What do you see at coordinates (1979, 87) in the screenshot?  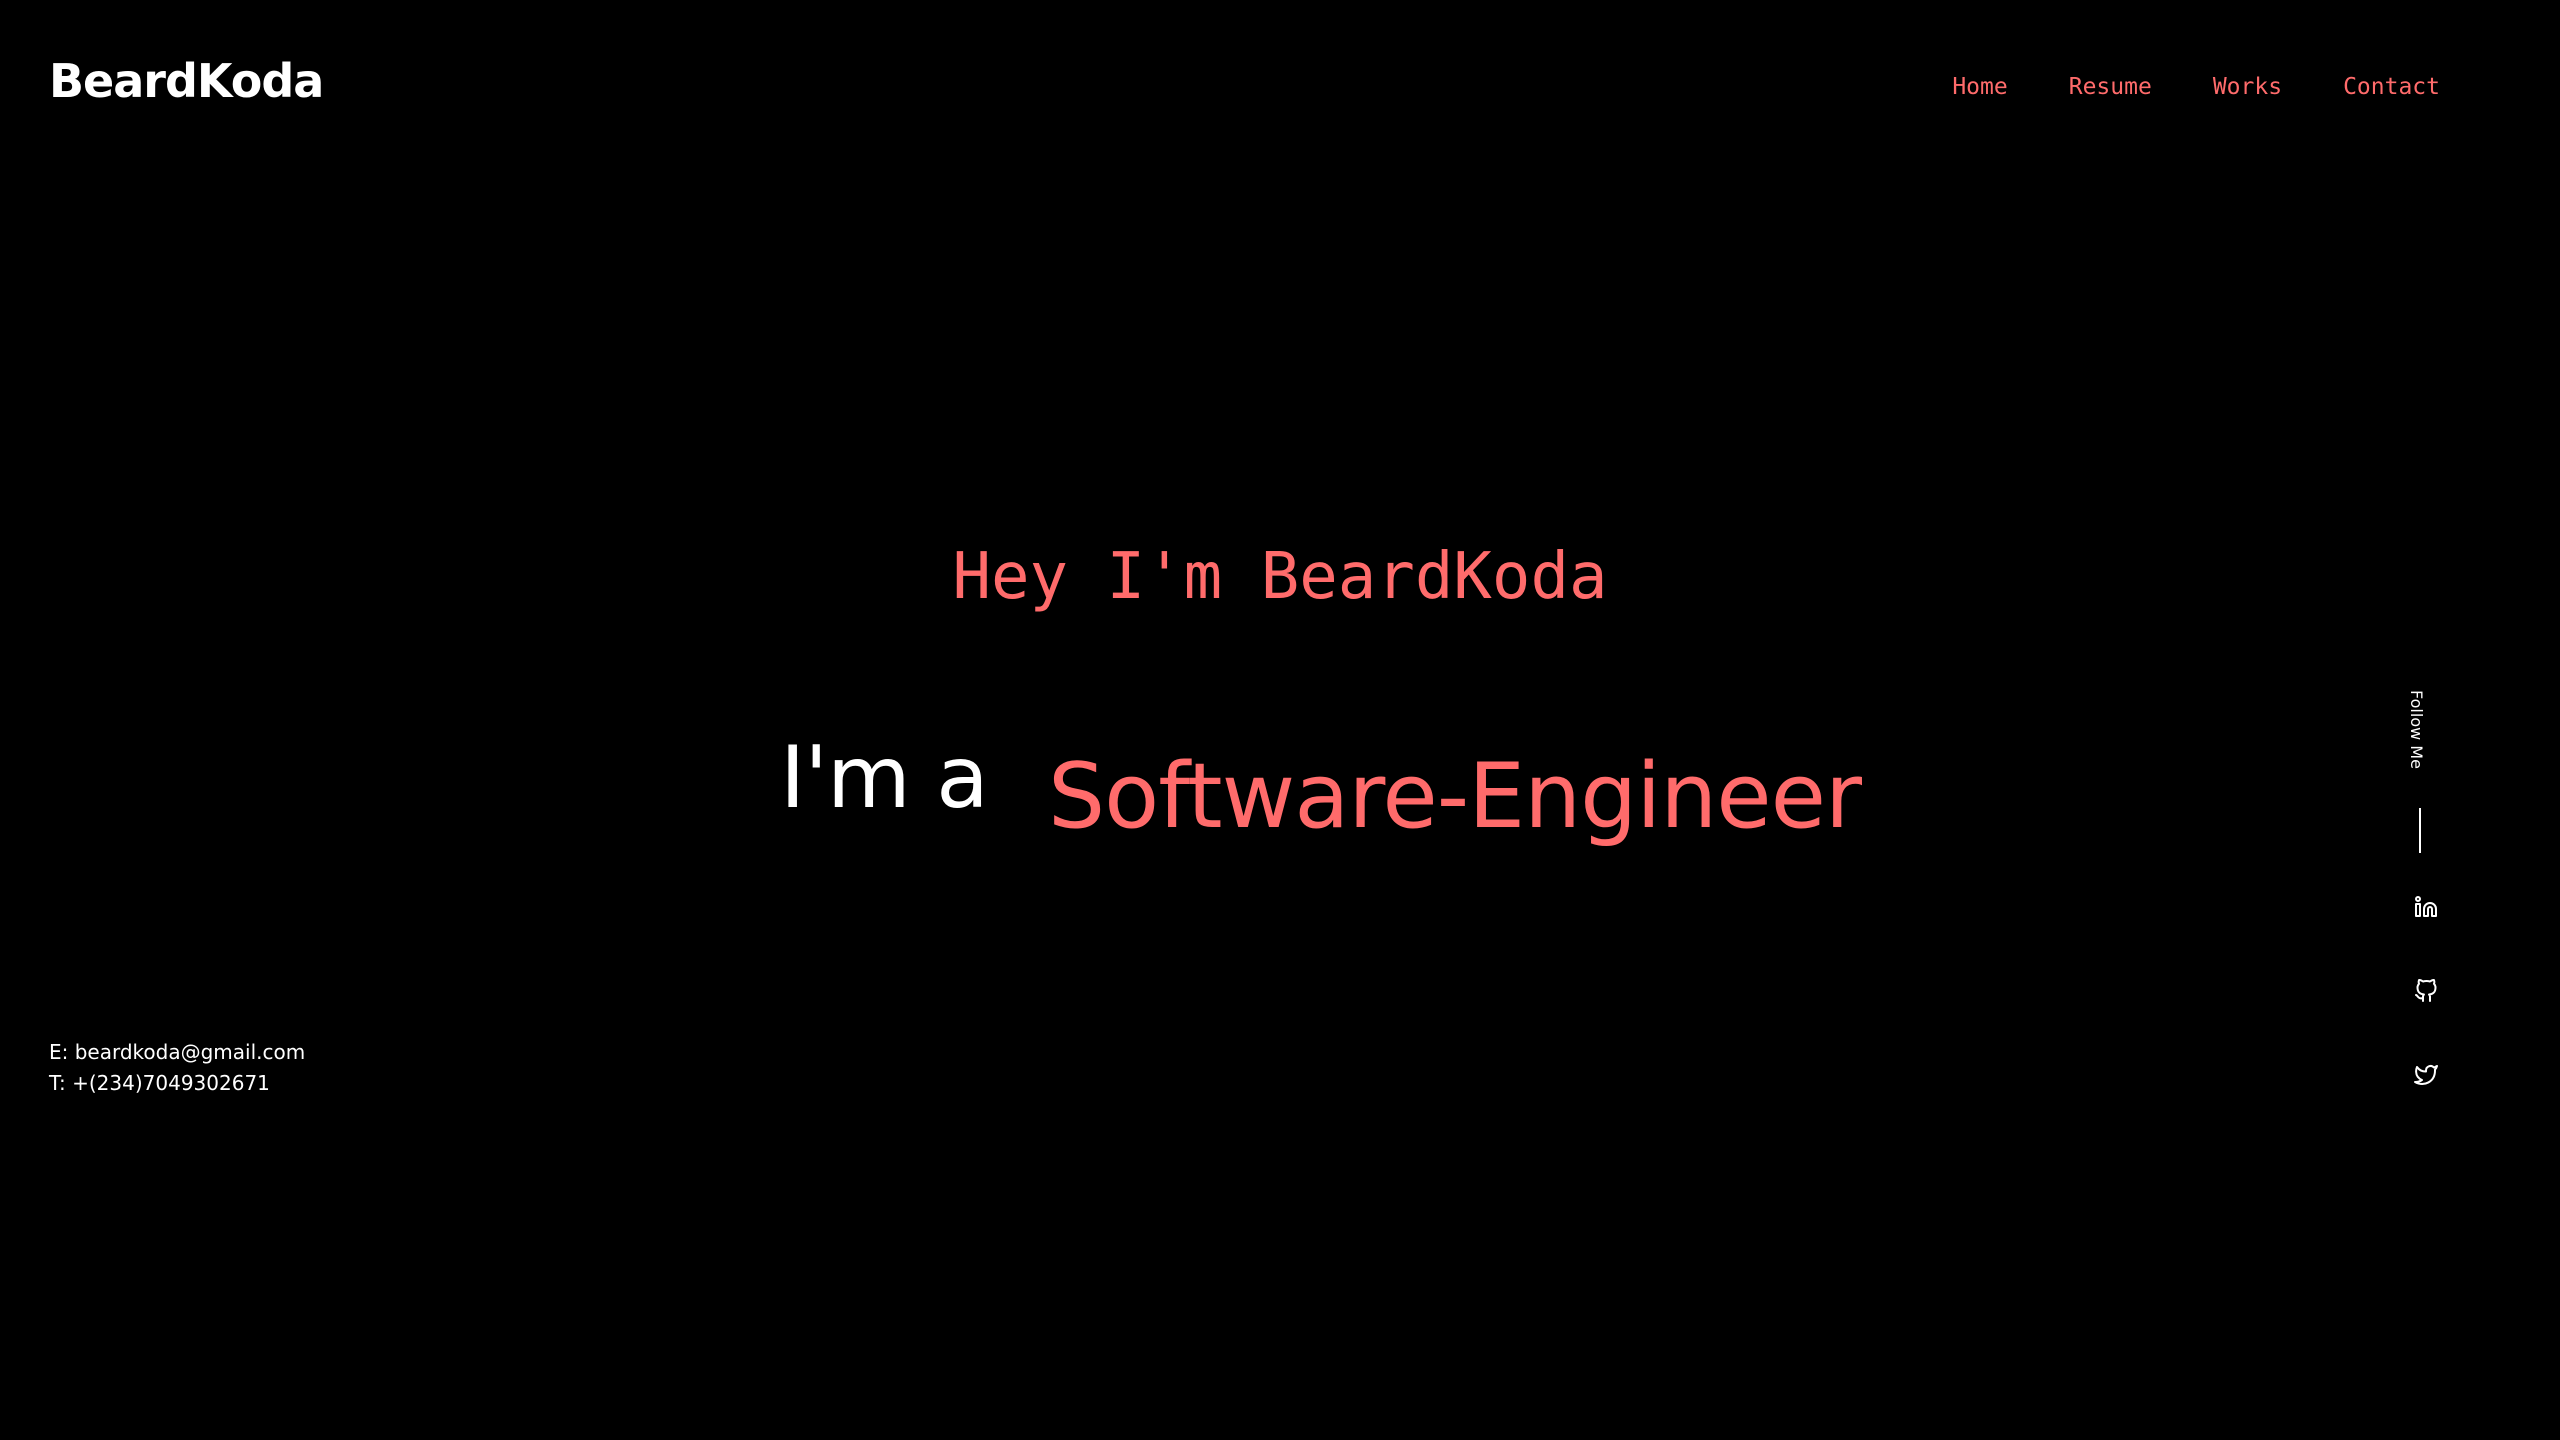 I see `nav-home-link: Home` at bounding box center [1979, 87].